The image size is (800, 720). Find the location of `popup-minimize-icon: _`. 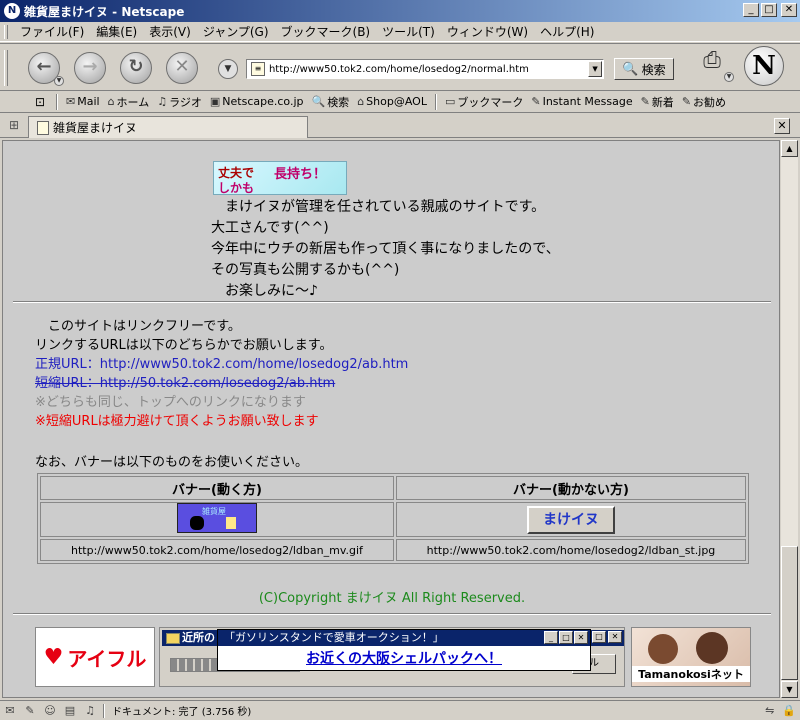

popup-minimize-icon: _ is located at coordinates (551, 637).